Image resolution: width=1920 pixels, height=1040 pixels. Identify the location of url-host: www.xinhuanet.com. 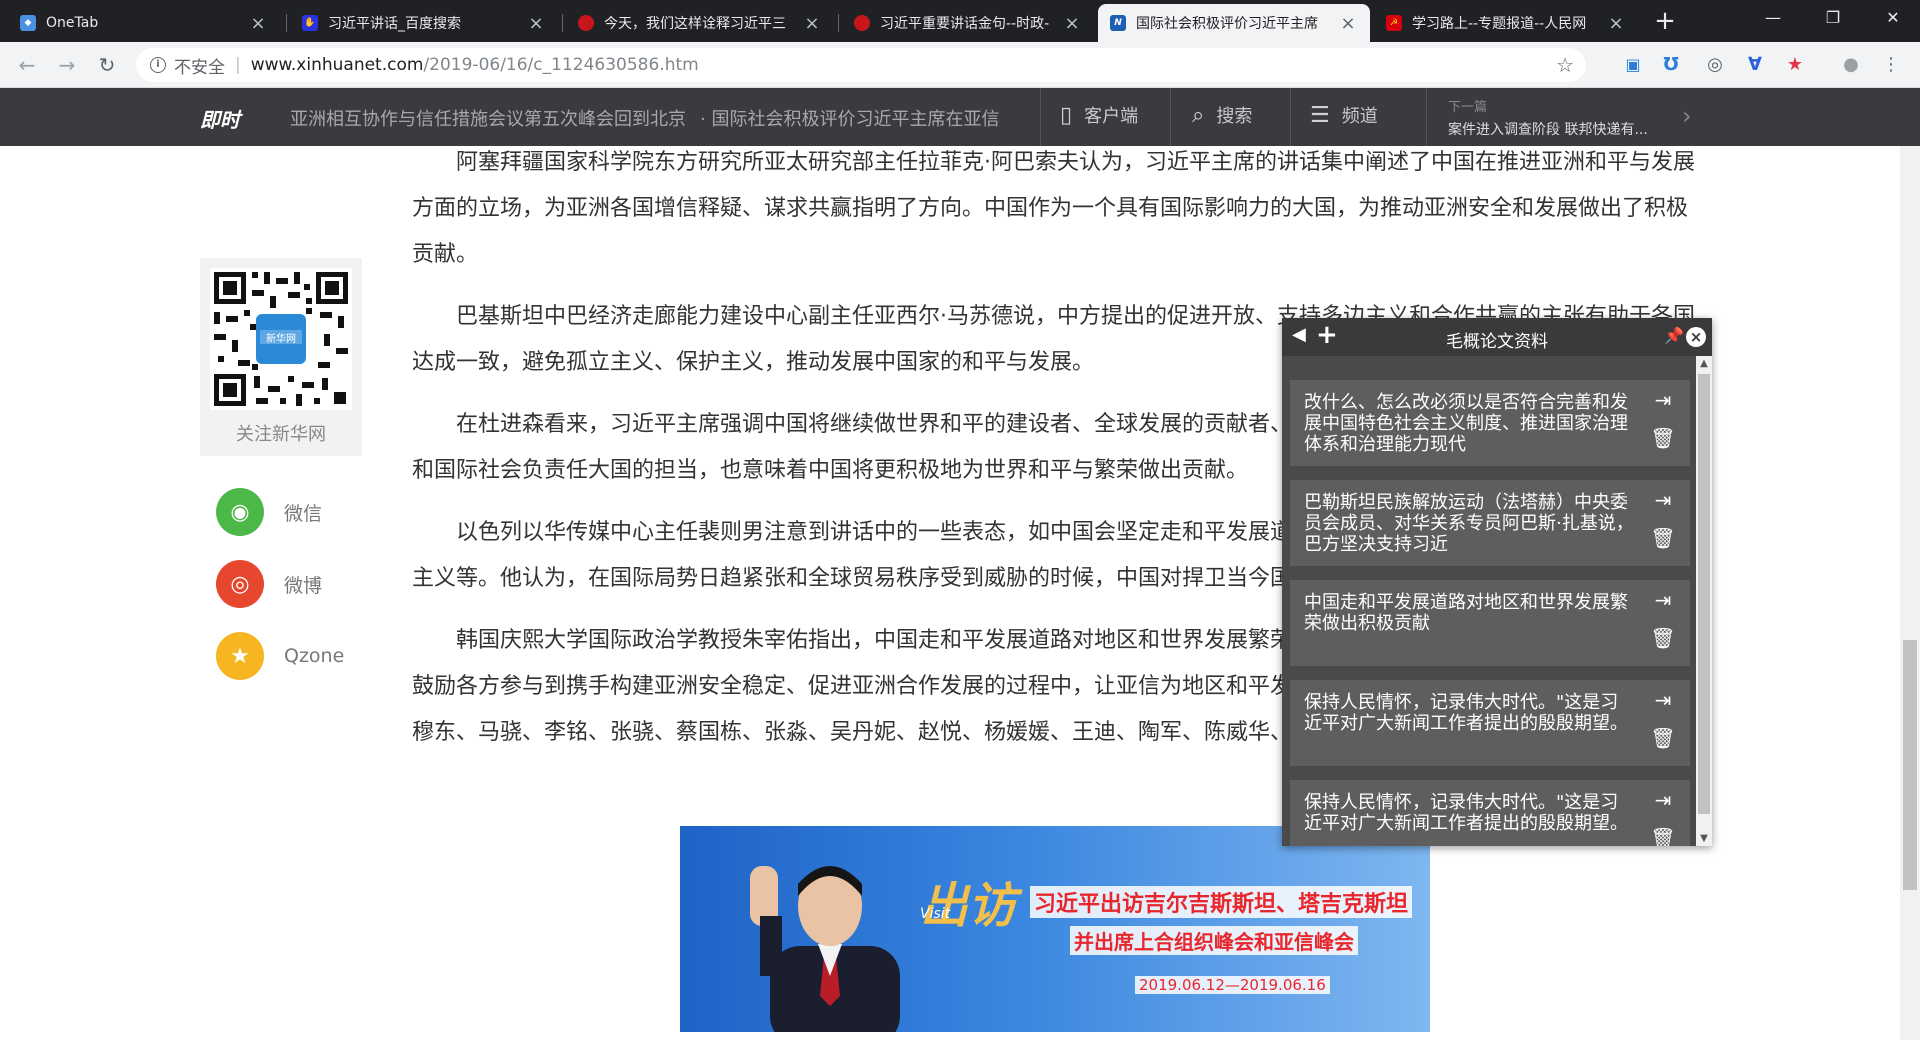
(337, 65).